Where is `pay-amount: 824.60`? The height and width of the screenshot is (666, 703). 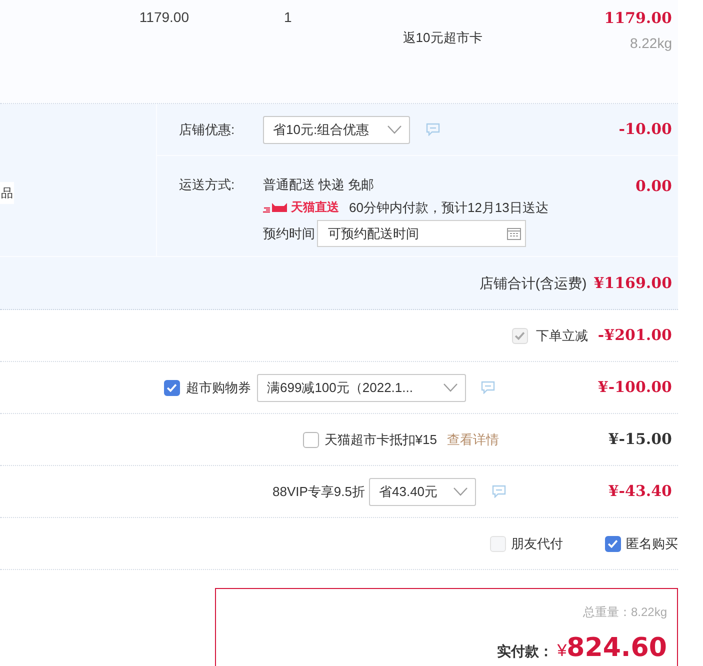
pay-amount: 824.60 is located at coordinates (616, 648).